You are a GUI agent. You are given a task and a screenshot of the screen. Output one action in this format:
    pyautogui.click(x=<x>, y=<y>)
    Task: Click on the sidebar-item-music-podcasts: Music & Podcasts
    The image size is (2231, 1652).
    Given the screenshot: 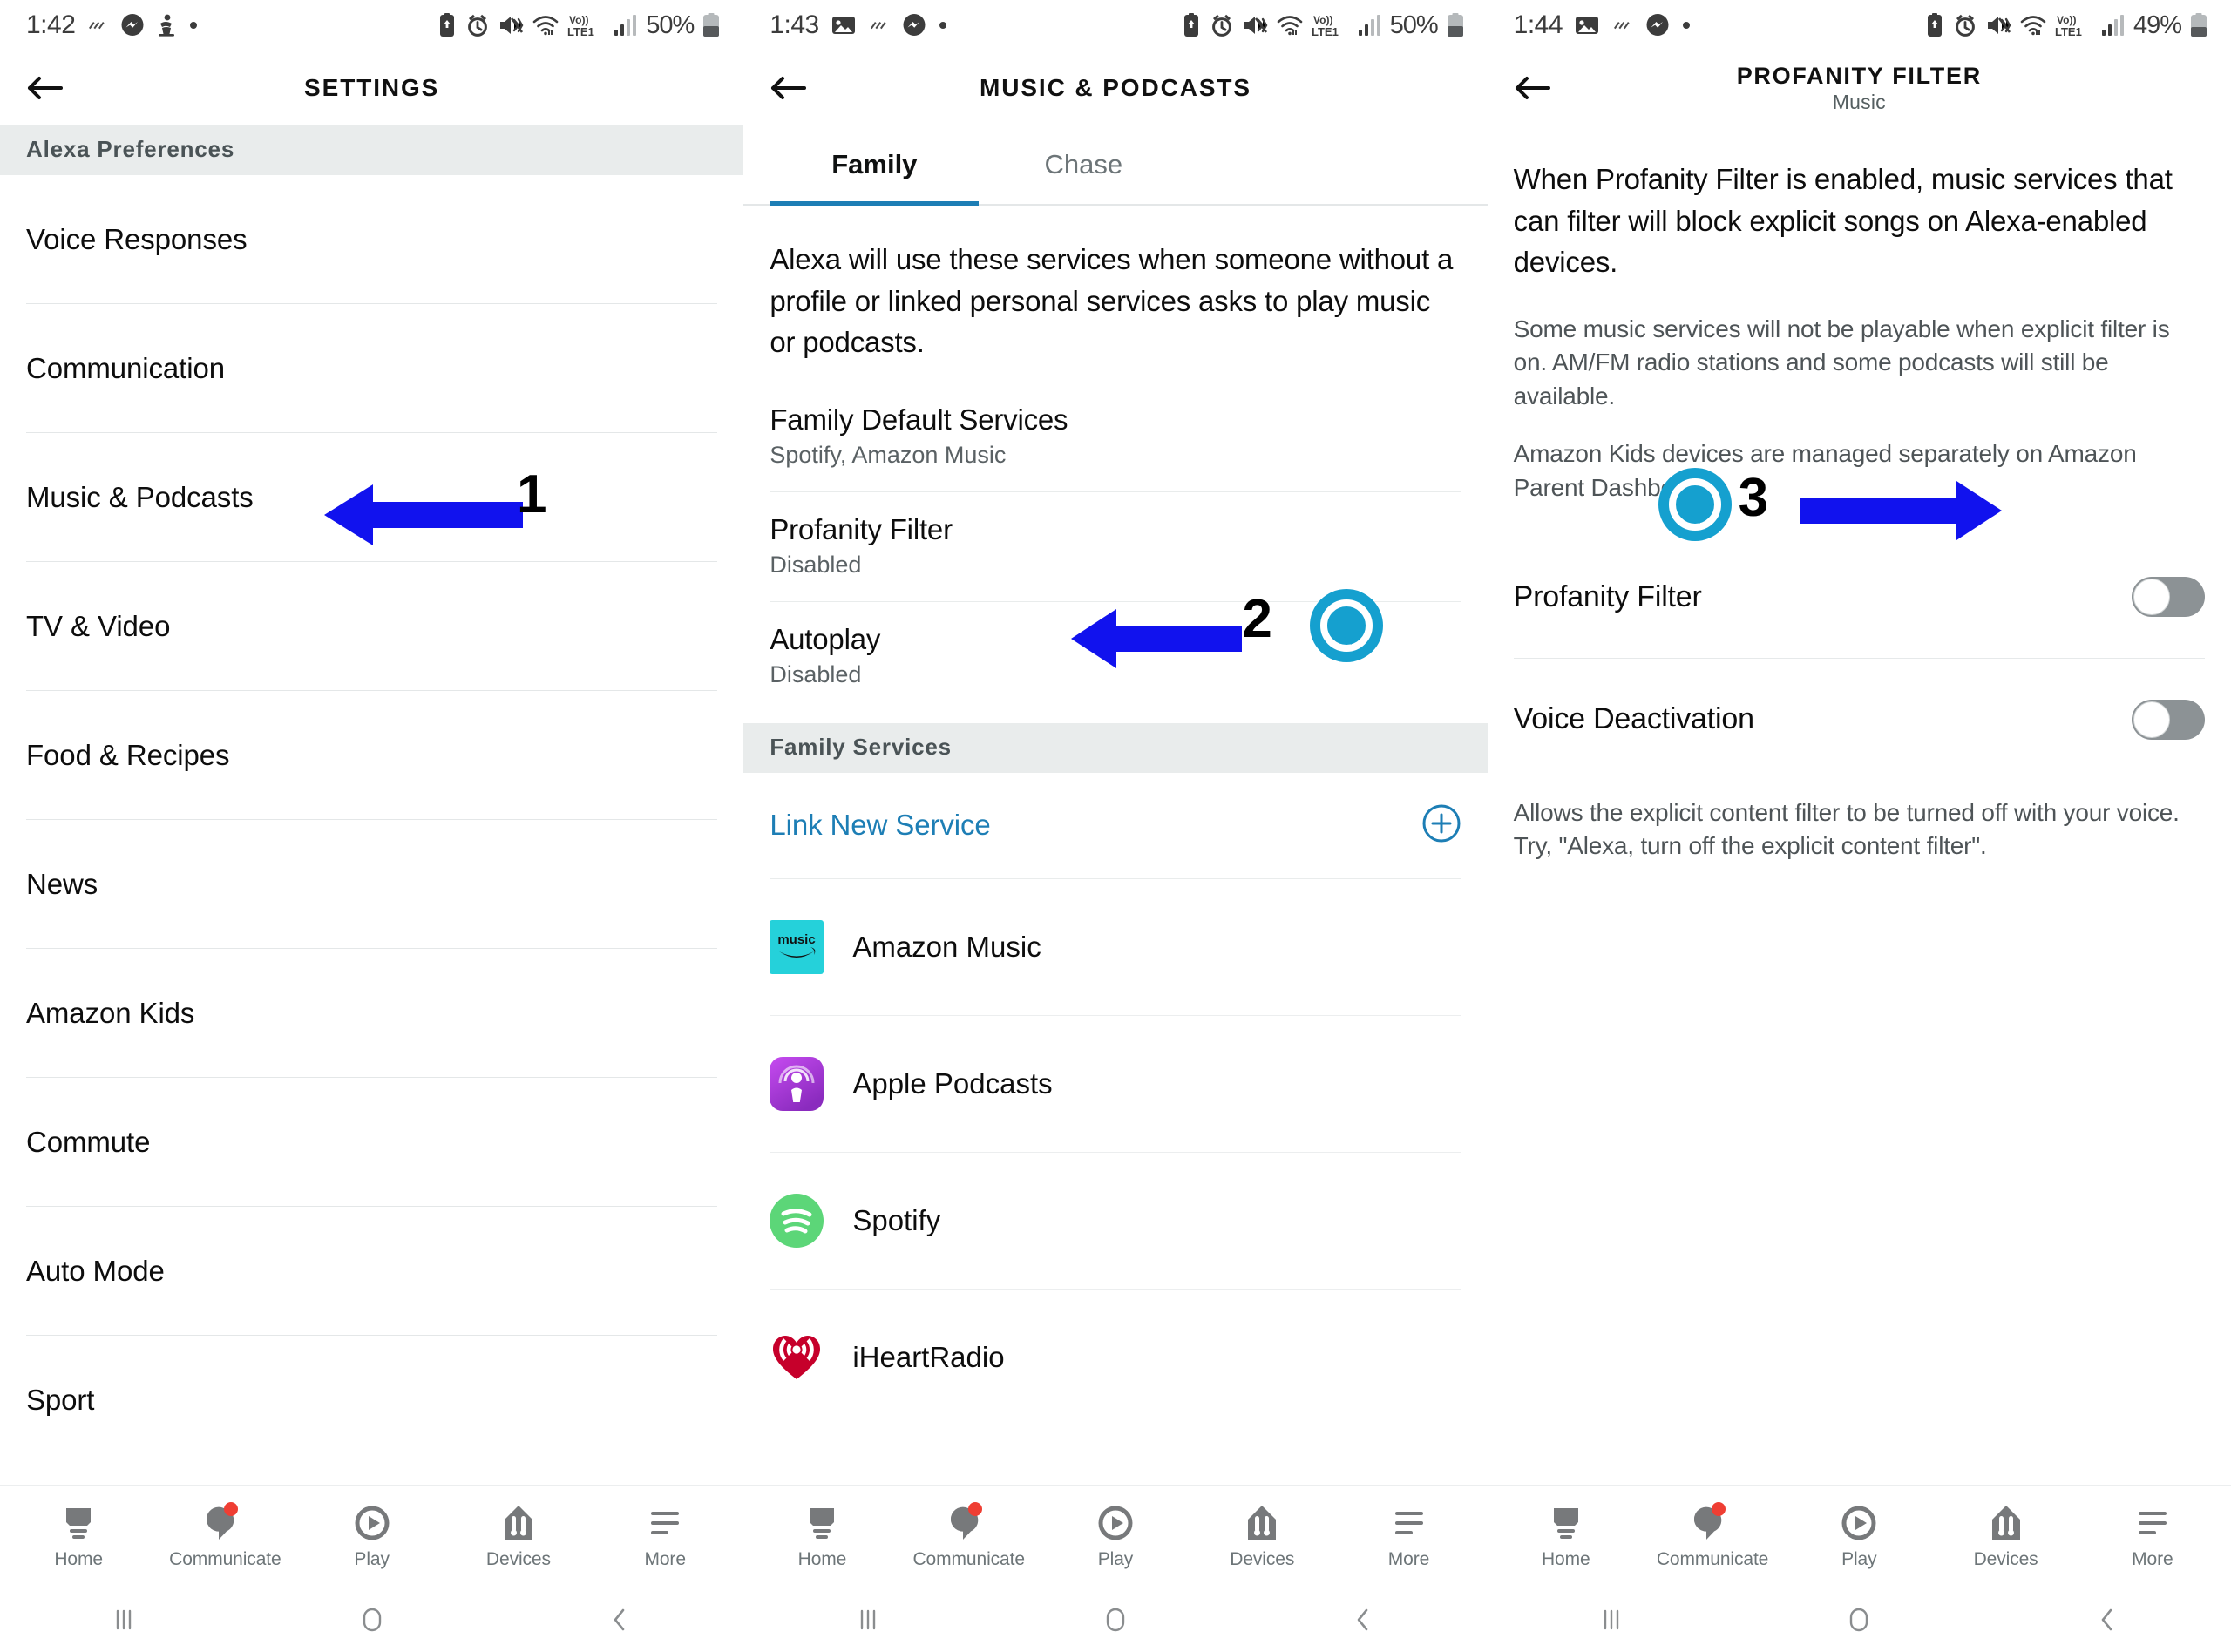 What is the action you would take?
    pyautogui.click(x=372, y=497)
    